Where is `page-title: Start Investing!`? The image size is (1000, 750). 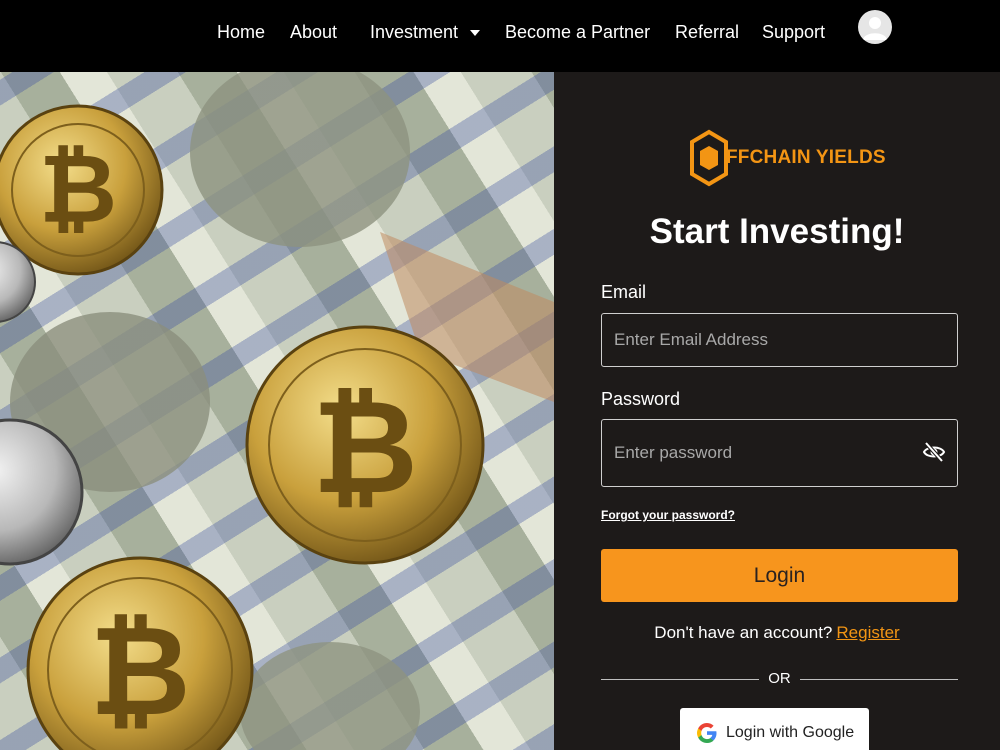
page-title: Start Investing! is located at coordinates (777, 231).